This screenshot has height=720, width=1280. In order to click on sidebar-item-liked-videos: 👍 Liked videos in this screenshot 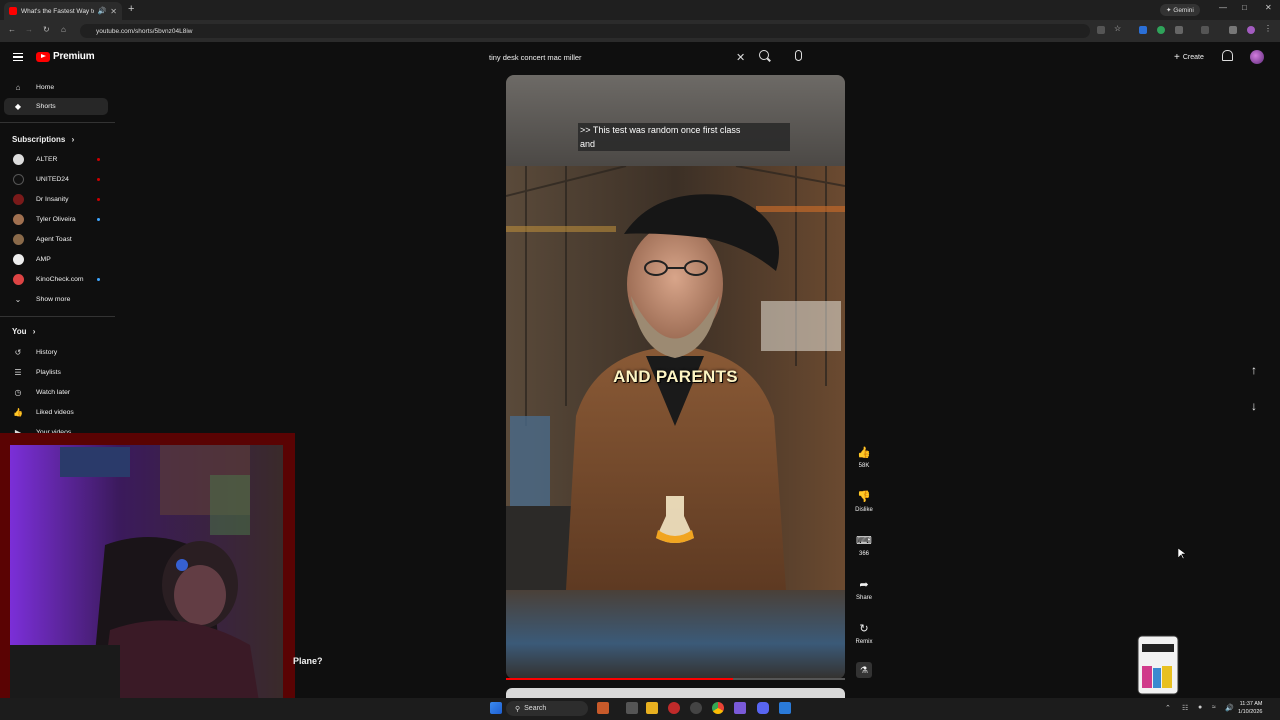, I will do `click(56, 412)`.